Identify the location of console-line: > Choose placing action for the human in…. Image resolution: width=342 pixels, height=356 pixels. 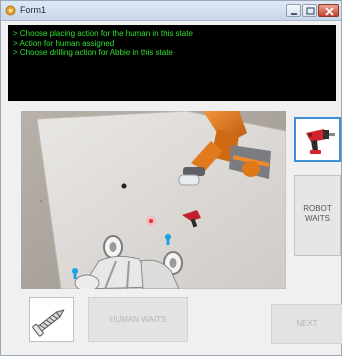
(103, 33).